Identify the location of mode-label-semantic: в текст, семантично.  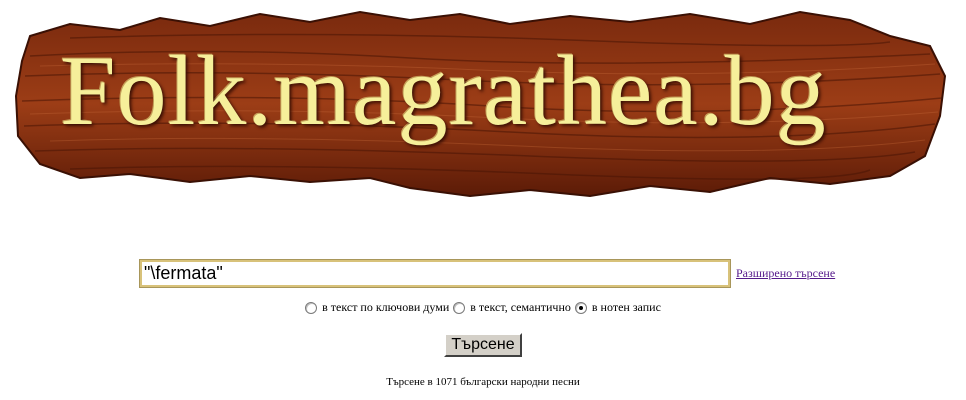
(520, 307).